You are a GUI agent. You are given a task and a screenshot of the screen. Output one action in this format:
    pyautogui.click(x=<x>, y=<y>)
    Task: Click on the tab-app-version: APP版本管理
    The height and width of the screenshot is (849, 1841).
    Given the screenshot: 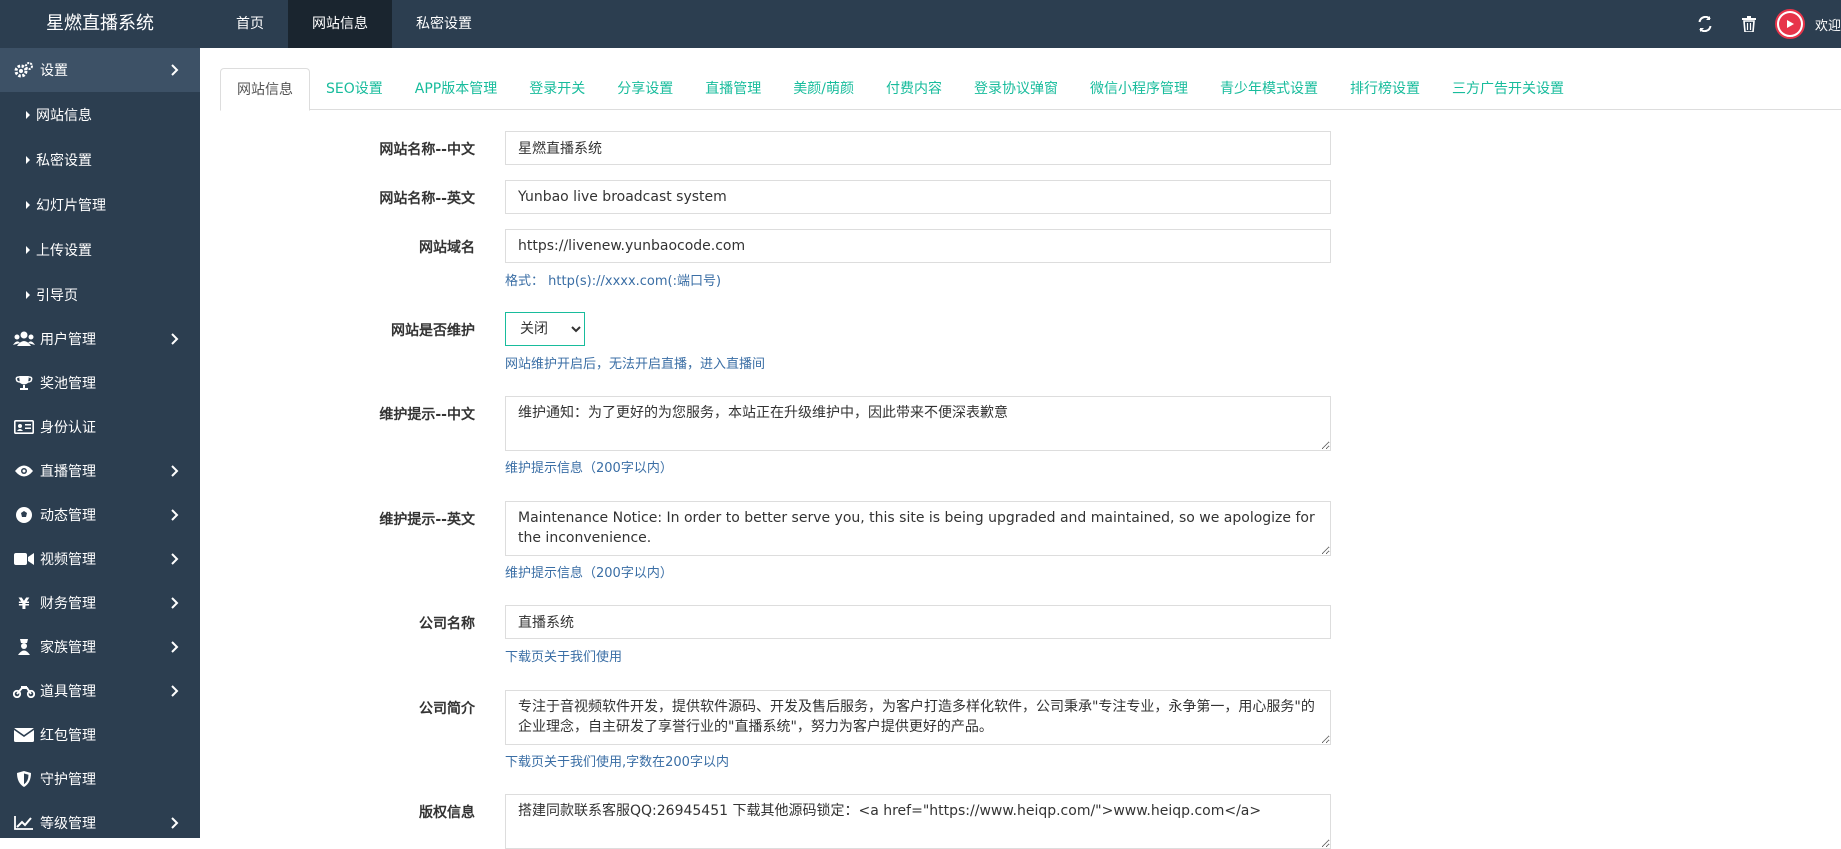 What is the action you would take?
    pyautogui.click(x=456, y=89)
    